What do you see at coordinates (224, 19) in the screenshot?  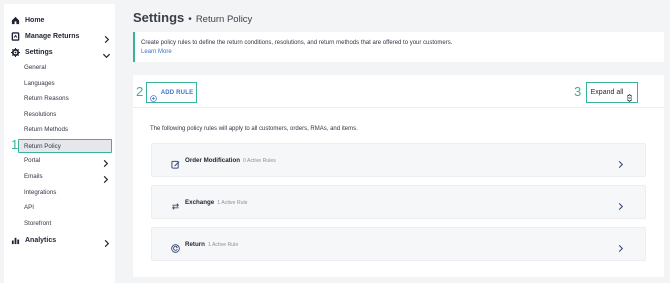 I see `page-subtitle: Return Policy` at bounding box center [224, 19].